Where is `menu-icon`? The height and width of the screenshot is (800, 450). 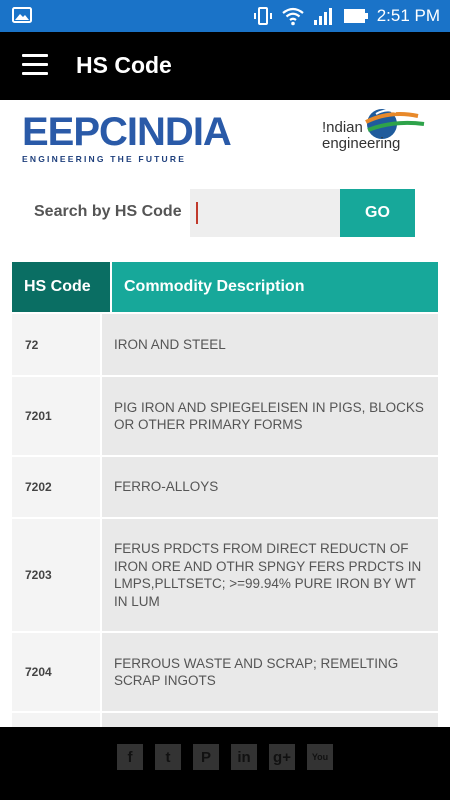
menu-icon is located at coordinates (35, 65).